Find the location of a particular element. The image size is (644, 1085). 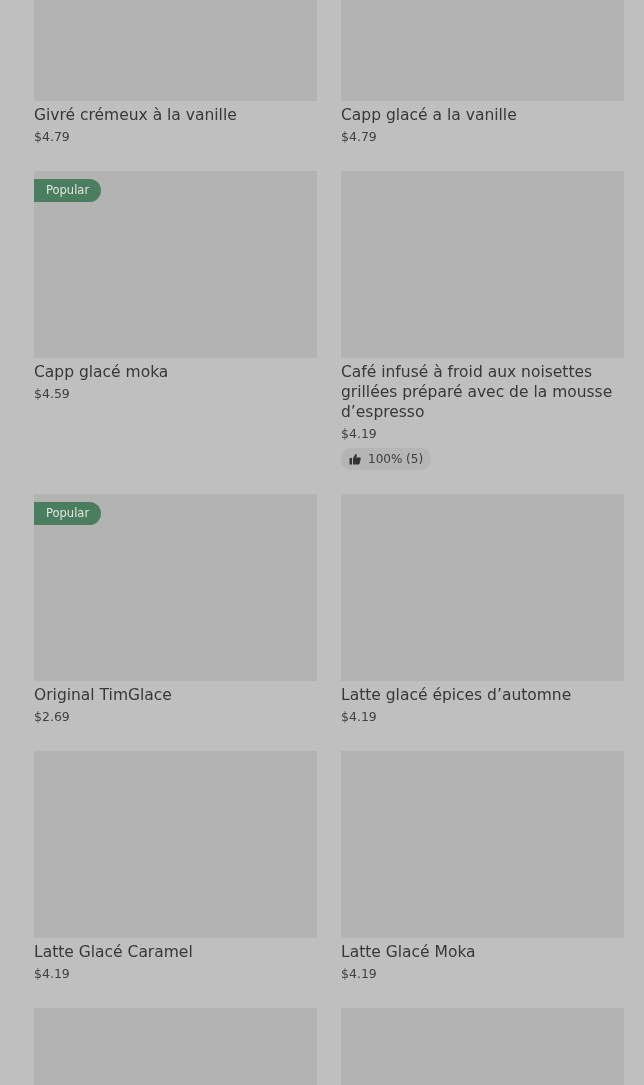

product-name: Latte glacé épices d’automne is located at coordinates (456, 695).